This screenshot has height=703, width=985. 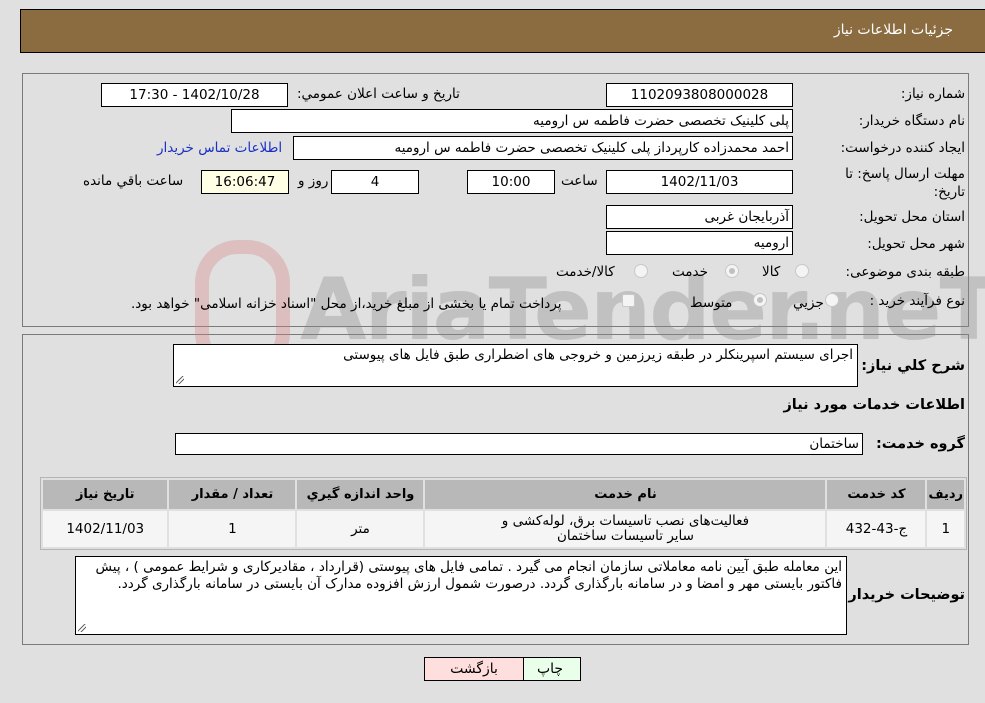 I want to click on buyer-notes-label: توضيحات خريدار:, so click(x=903, y=595).